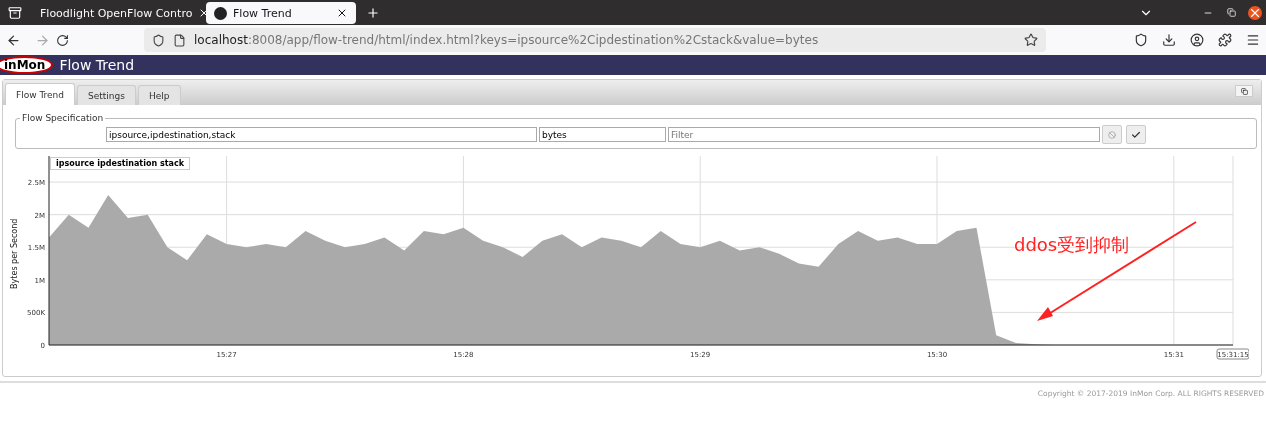 The width and height of the screenshot is (1266, 421). Describe the element at coordinates (120, 163) in the screenshot. I see `chart-legend: ipsource ipdestination stack` at that location.